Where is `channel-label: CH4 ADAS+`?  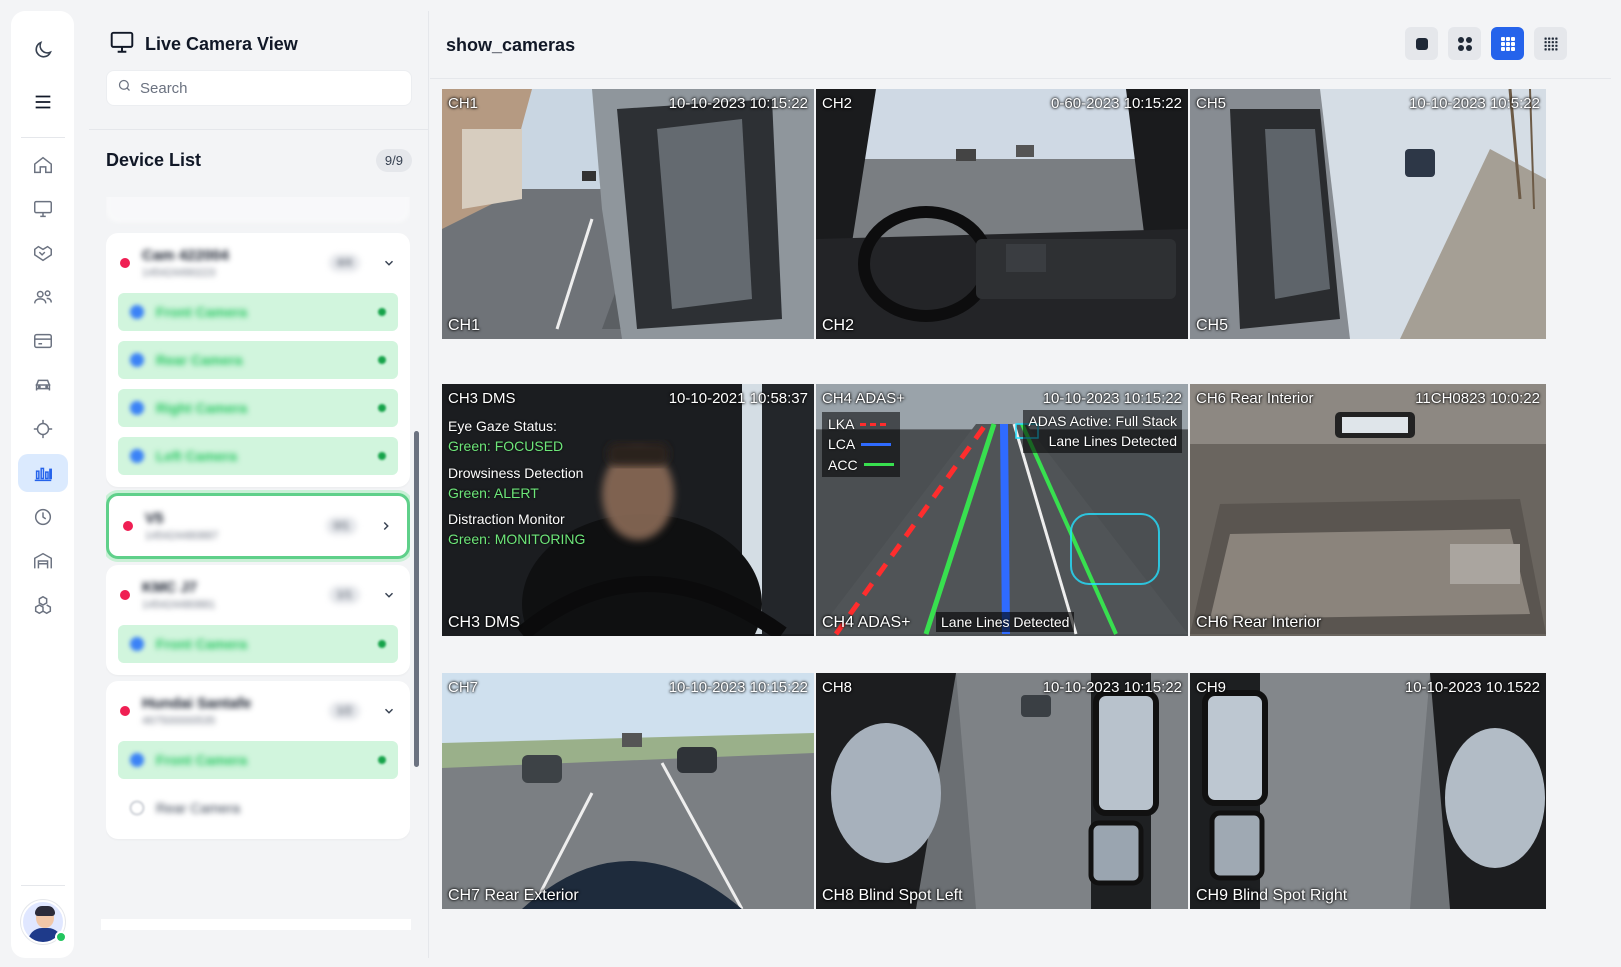
channel-label: CH4 ADAS+ is located at coordinates (863, 398).